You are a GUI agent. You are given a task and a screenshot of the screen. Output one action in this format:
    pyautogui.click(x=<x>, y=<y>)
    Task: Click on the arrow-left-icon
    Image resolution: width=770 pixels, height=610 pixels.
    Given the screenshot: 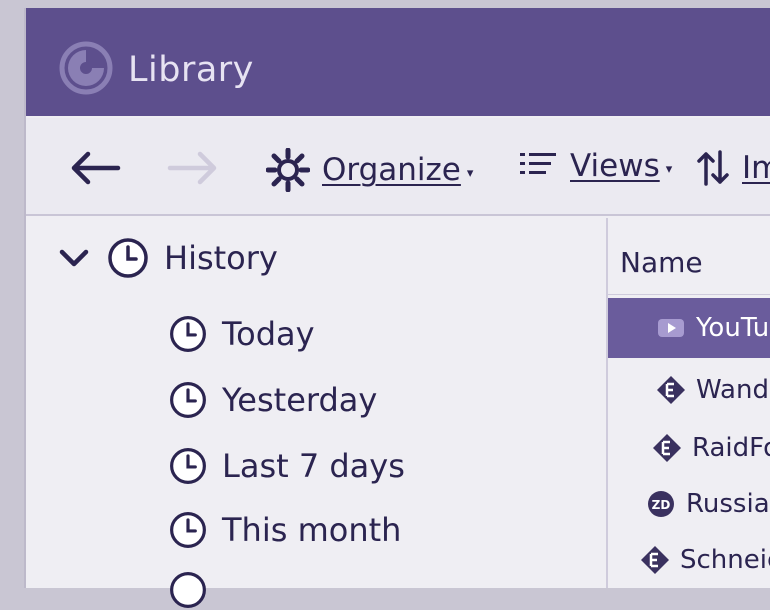 What is the action you would take?
    pyautogui.click(x=96, y=168)
    